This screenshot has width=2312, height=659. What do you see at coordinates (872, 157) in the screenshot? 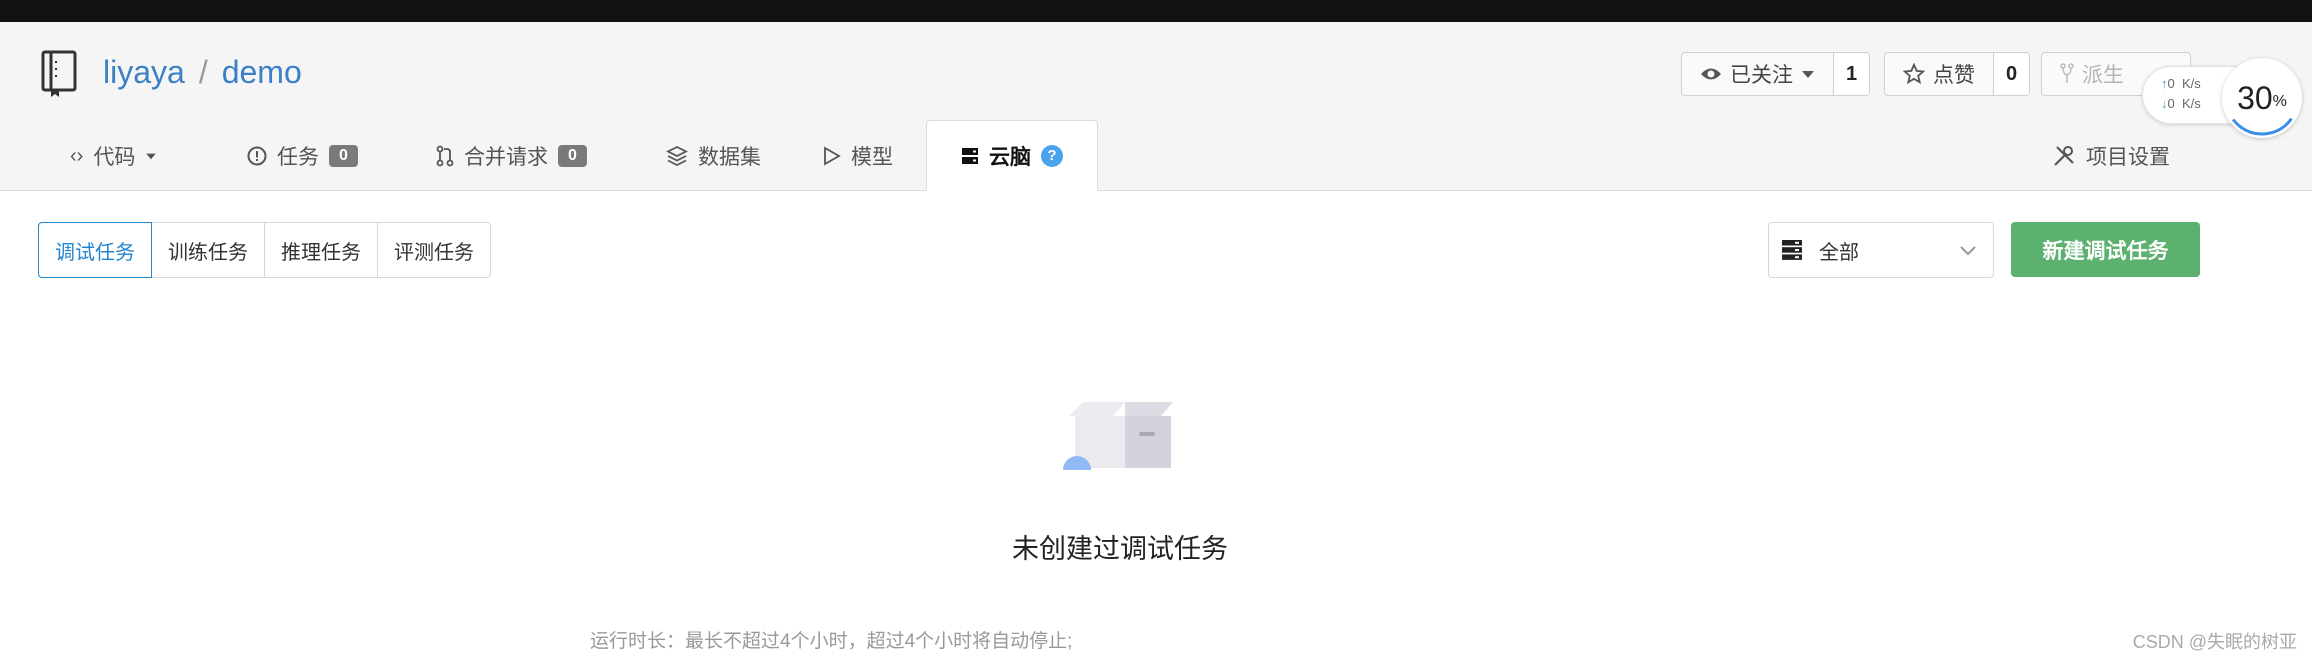
I see `tab-label: 模型` at bounding box center [872, 157].